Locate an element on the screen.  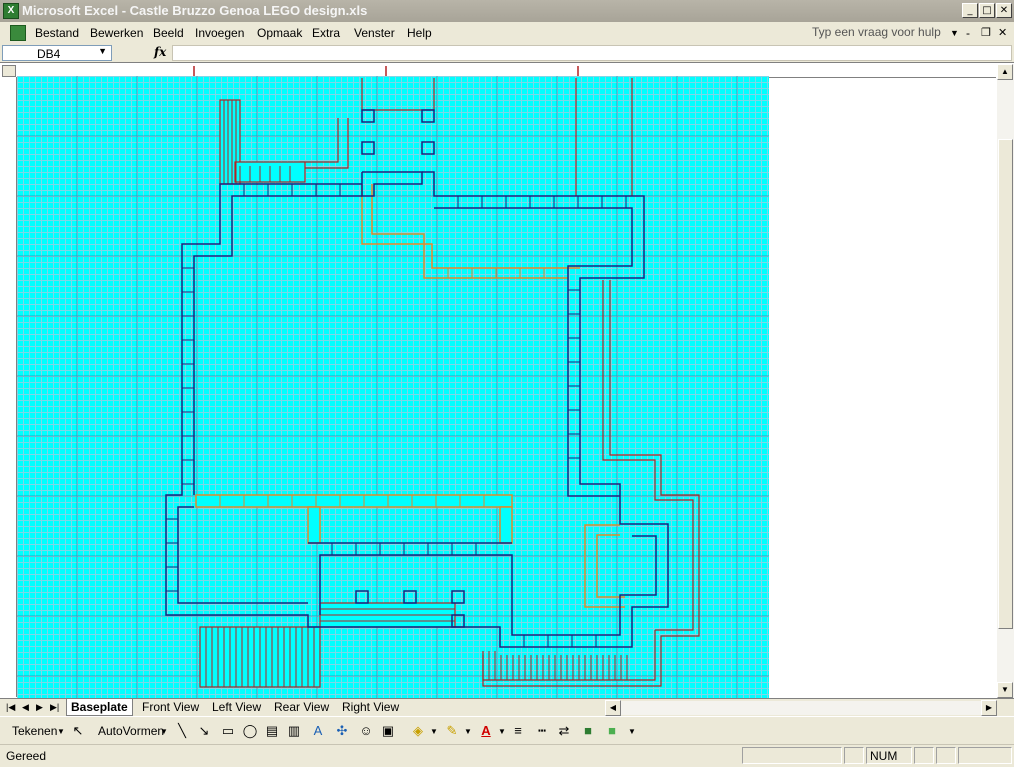
arrow-tool-icon: ↘ is located at coordinates (204, 731).